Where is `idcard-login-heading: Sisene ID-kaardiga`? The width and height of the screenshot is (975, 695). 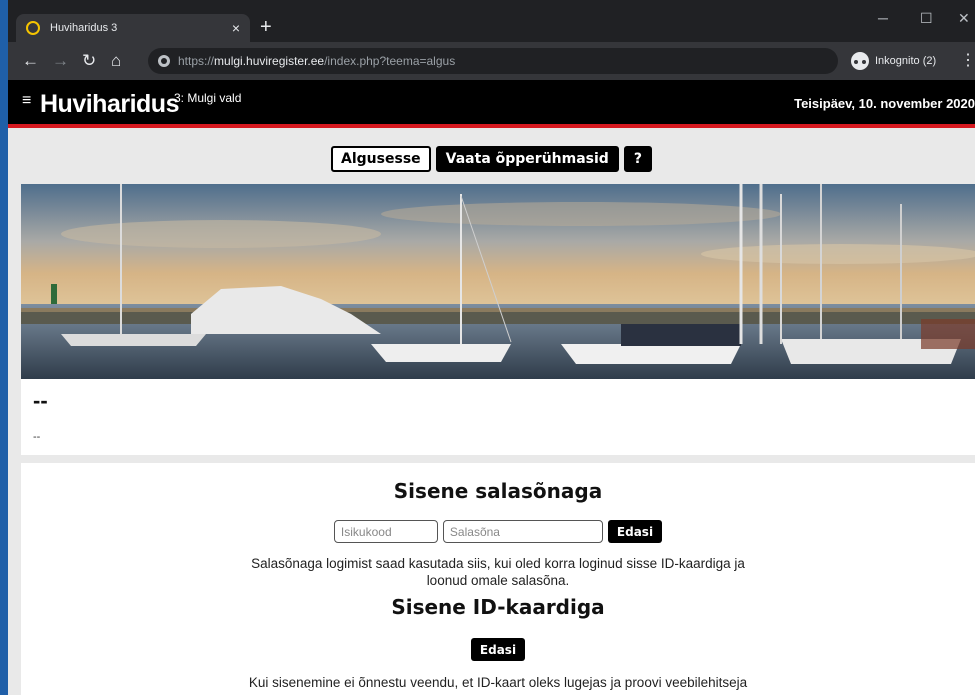
idcard-login-heading: Sisene ID-kaardiga is located at coordinates (498, 607).